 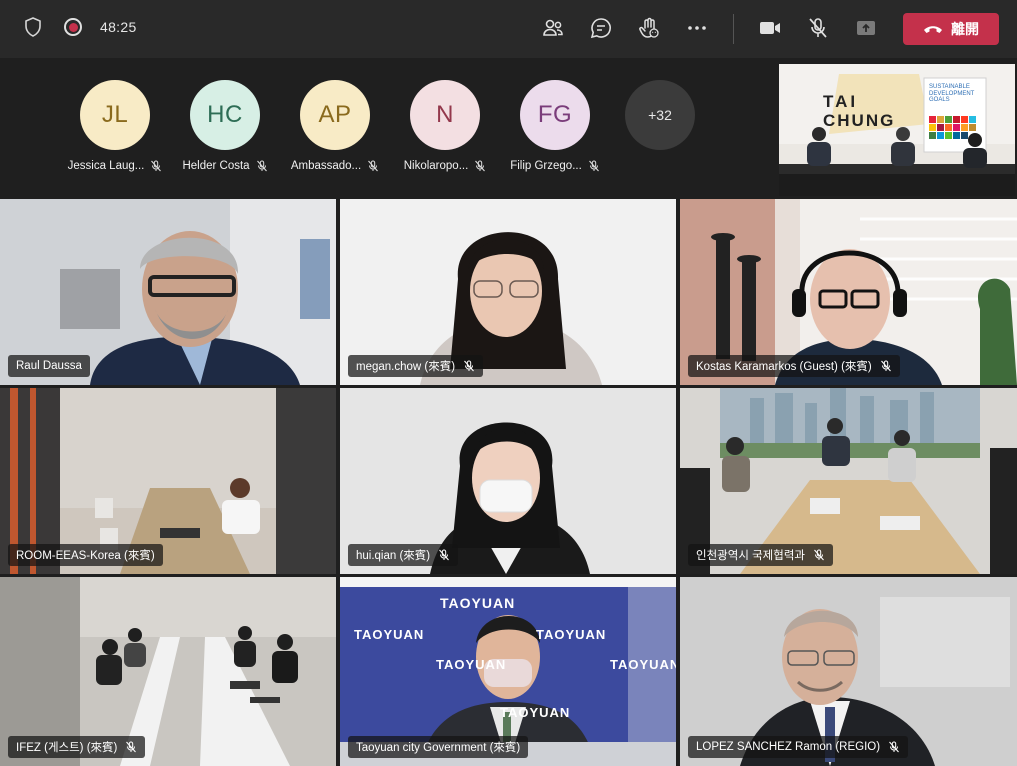 I want to click on avatar: JL, so click(x=115, y=115).